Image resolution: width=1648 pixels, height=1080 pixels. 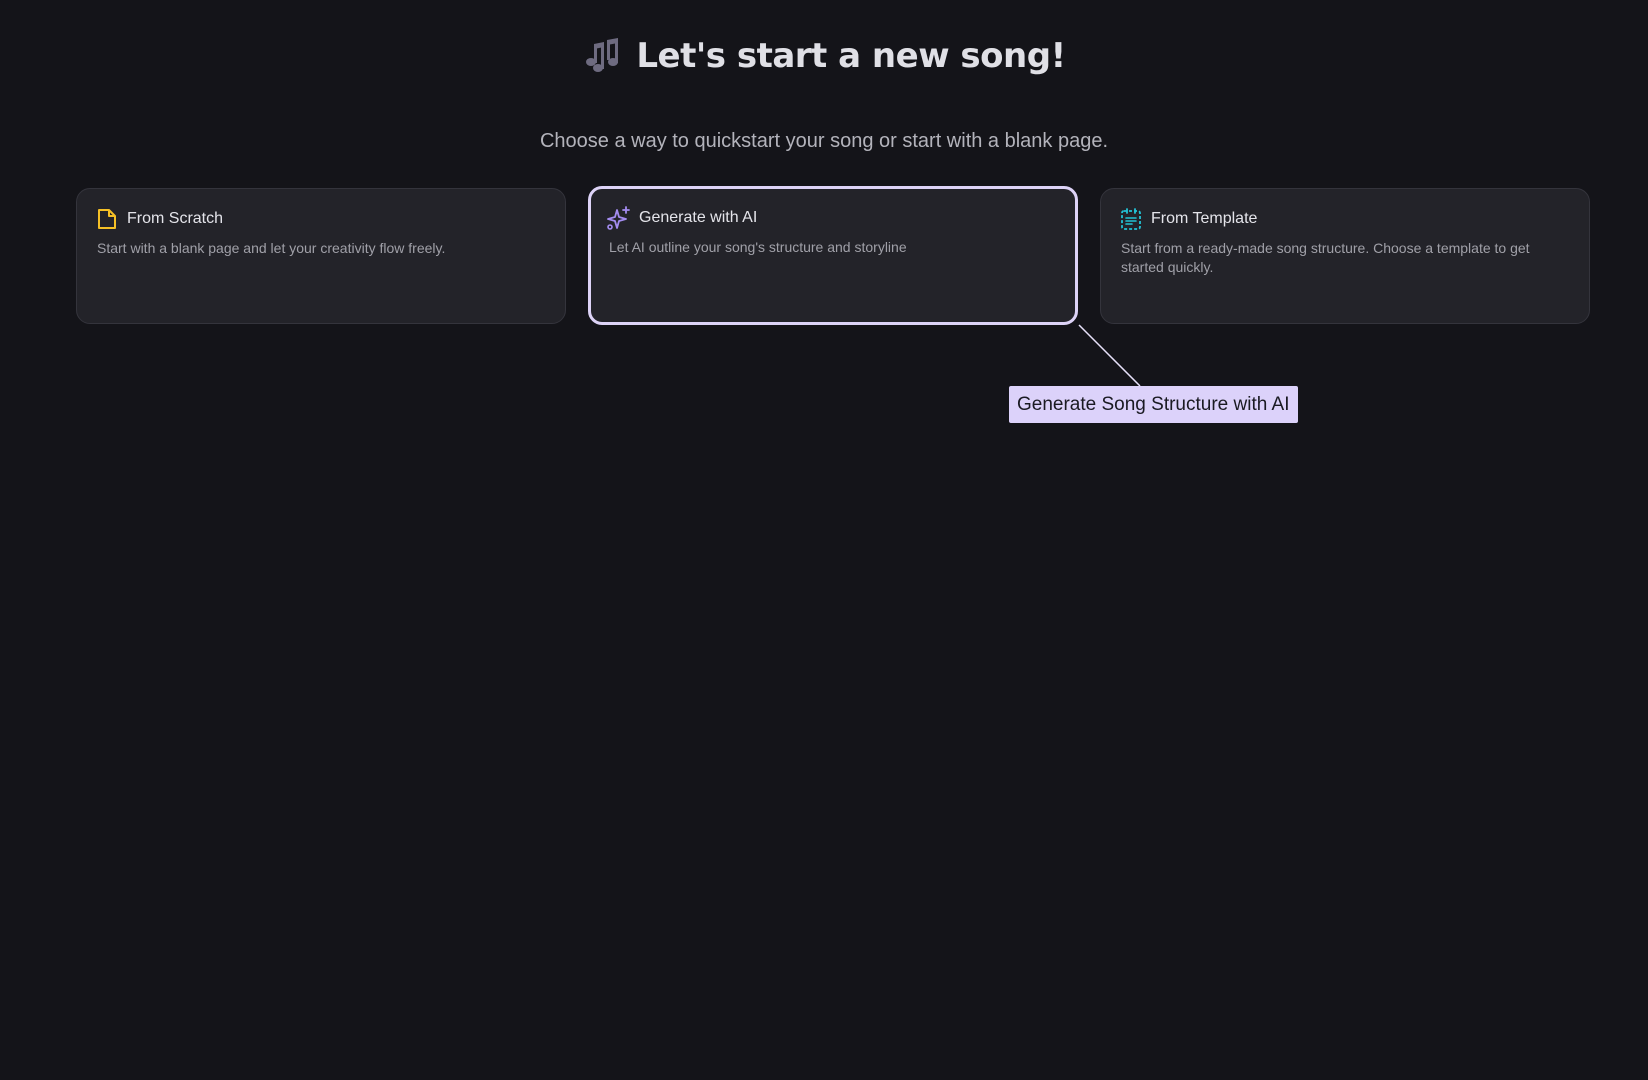 What do you see at coordinates (107, 219) in the screenshot?
I see `blank-page-icon` at bounding box center [107, 219].